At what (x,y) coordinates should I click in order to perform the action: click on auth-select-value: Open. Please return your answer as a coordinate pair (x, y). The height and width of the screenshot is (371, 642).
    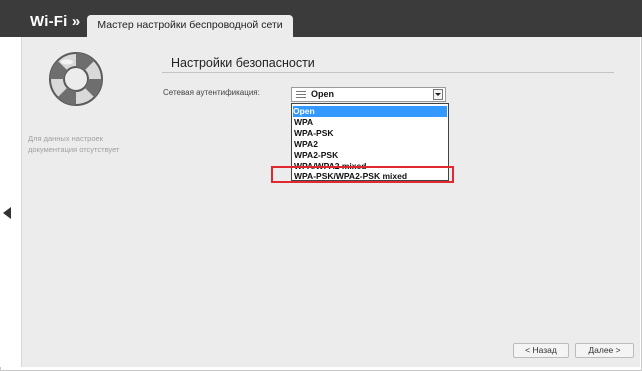
    Looking at the image, I should click on (323, 94).